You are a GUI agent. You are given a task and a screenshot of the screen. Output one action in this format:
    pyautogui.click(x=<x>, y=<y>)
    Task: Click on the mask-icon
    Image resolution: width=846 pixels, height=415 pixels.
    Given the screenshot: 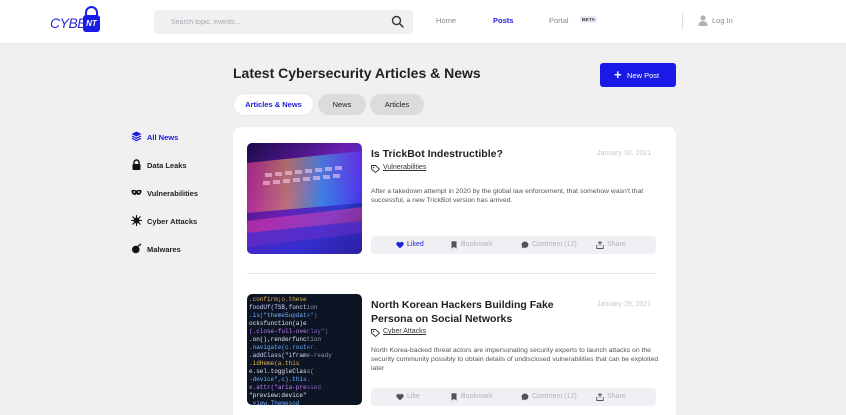 What is the action you would take?
    pyautogui.click(x=136, y=192)
    